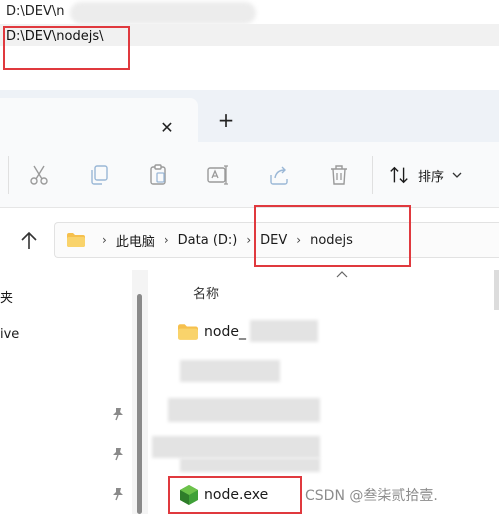  I want to click on rename-icon, so click(218, 175).